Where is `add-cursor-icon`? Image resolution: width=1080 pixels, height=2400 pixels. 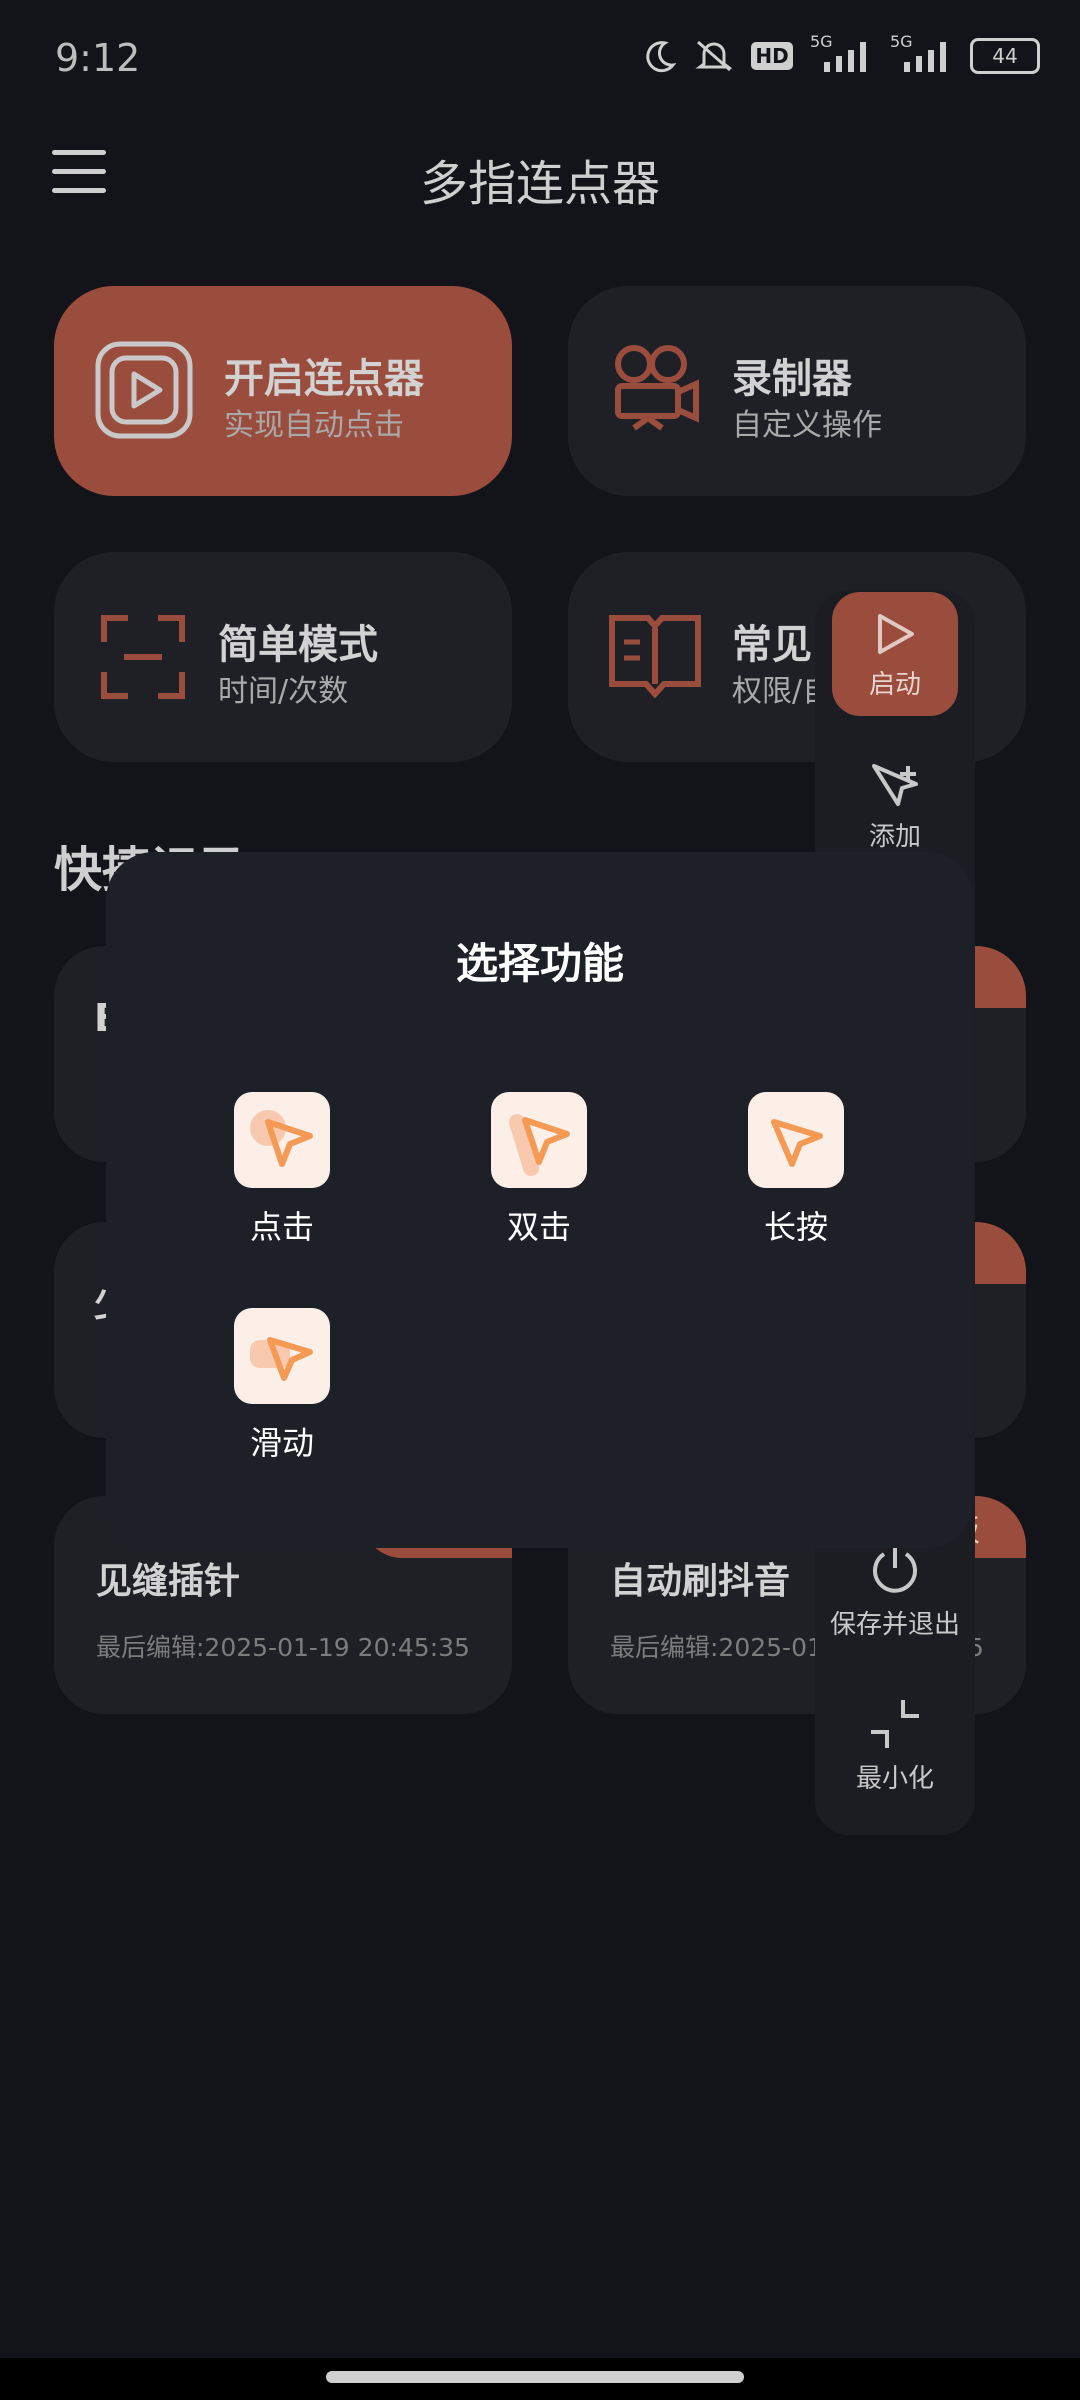 add-cursor-icon is located at coordinates (895, 785).